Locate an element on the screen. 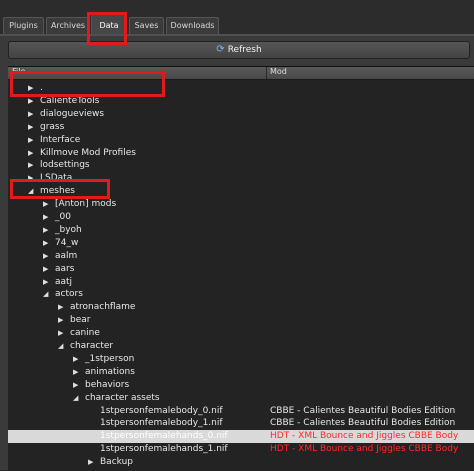 The image size is (474, 471). tree-row: ▶ bear is located at coordinates (241, 320).